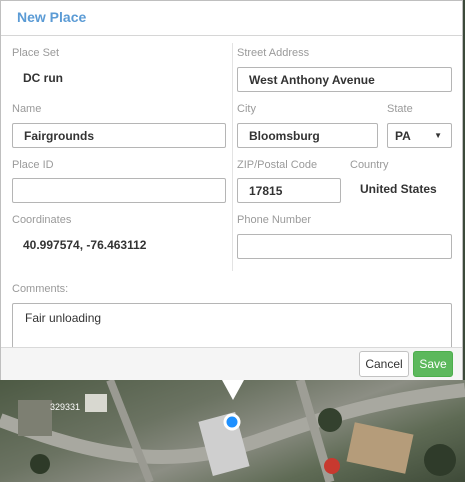 This screenshot has width=465, height=482. I want to click on state-label: State, so click(400, 109).